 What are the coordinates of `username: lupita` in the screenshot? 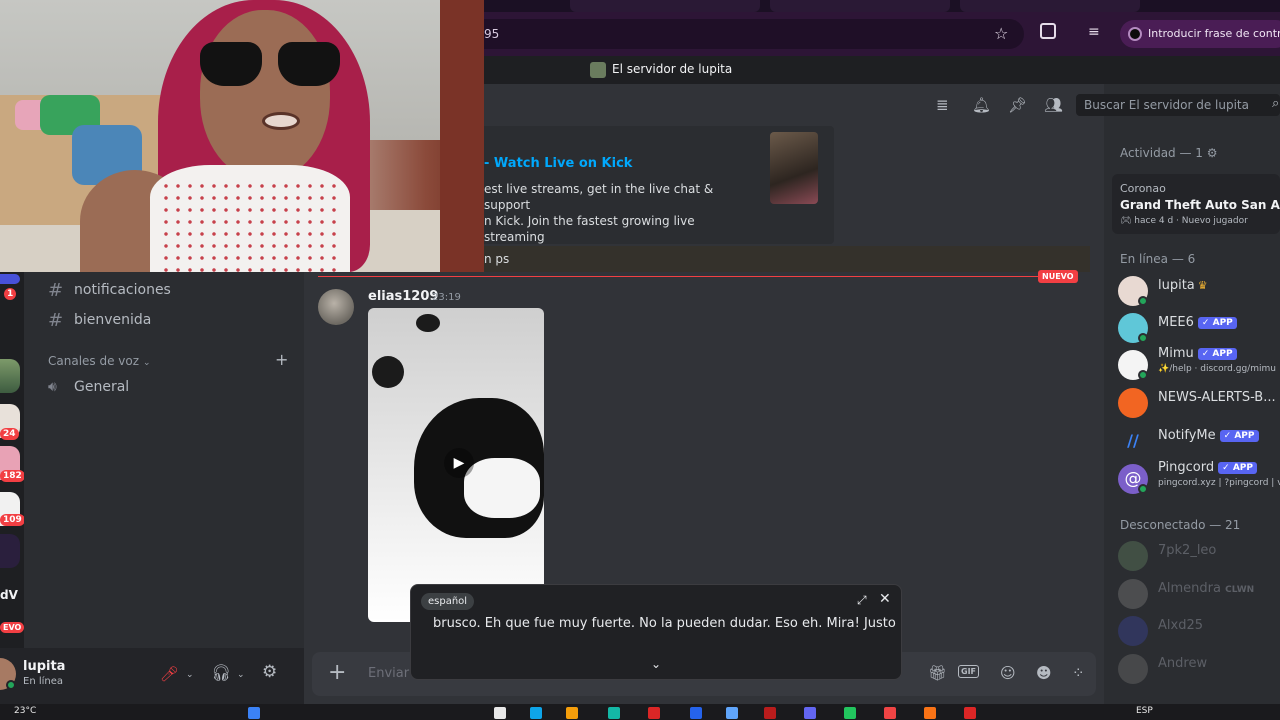 It's located at (44, 666).